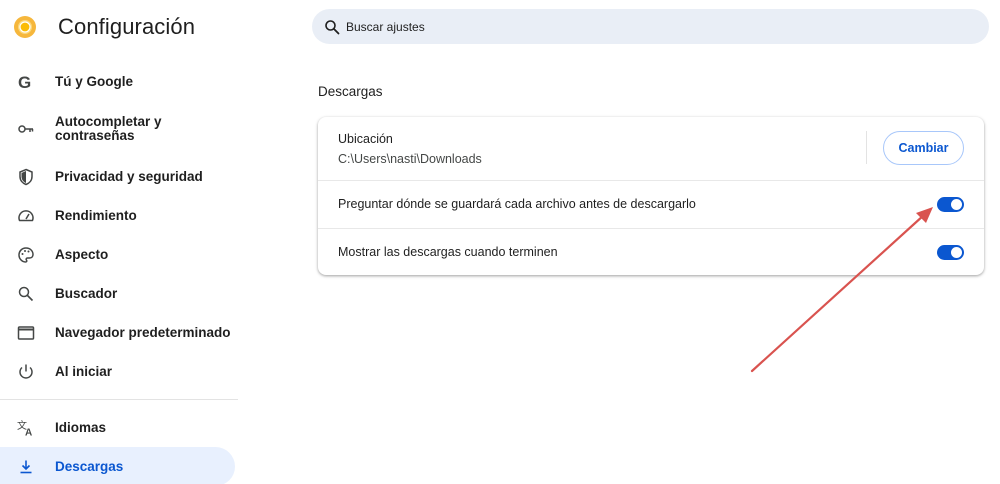  I want to click on sidebar-item-label: Privacidad y seguridad, so click(129, 176).